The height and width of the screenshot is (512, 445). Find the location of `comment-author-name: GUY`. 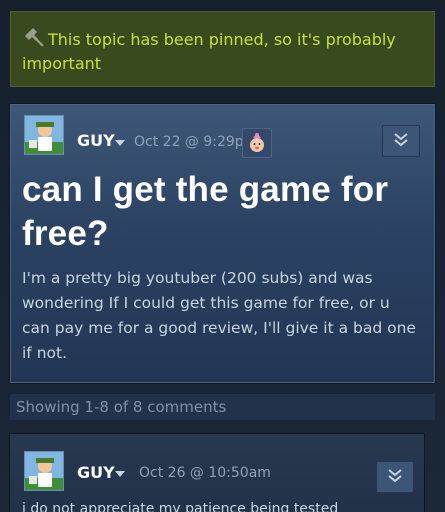

comment-author-name: GUY is located at coordinates (96, 472).